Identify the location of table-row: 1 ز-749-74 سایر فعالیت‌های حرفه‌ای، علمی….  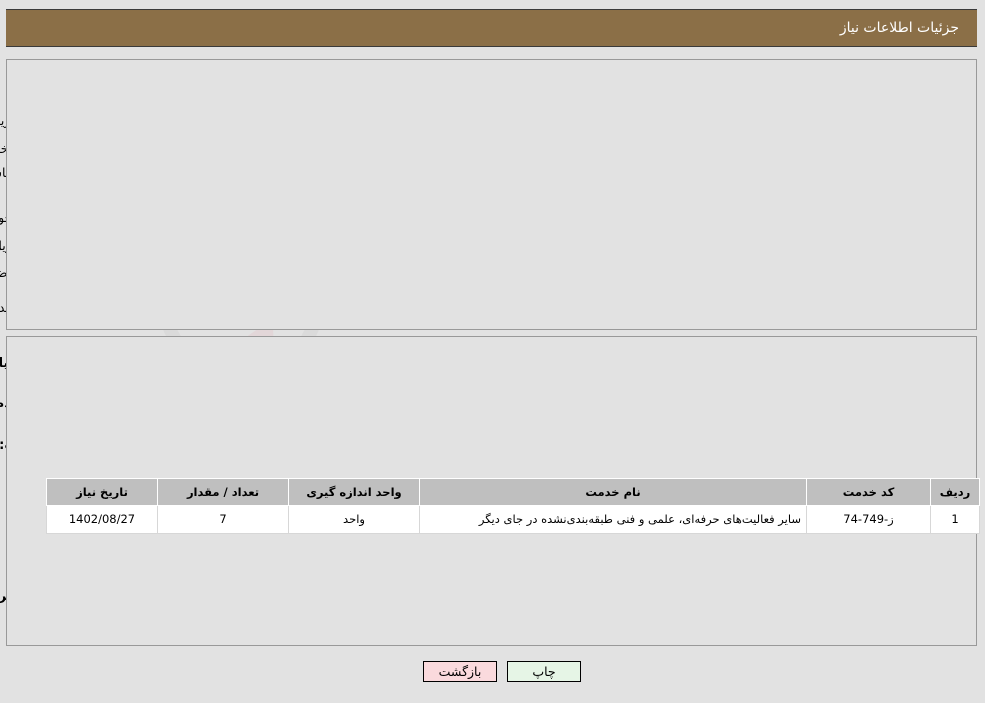
(514, 519).